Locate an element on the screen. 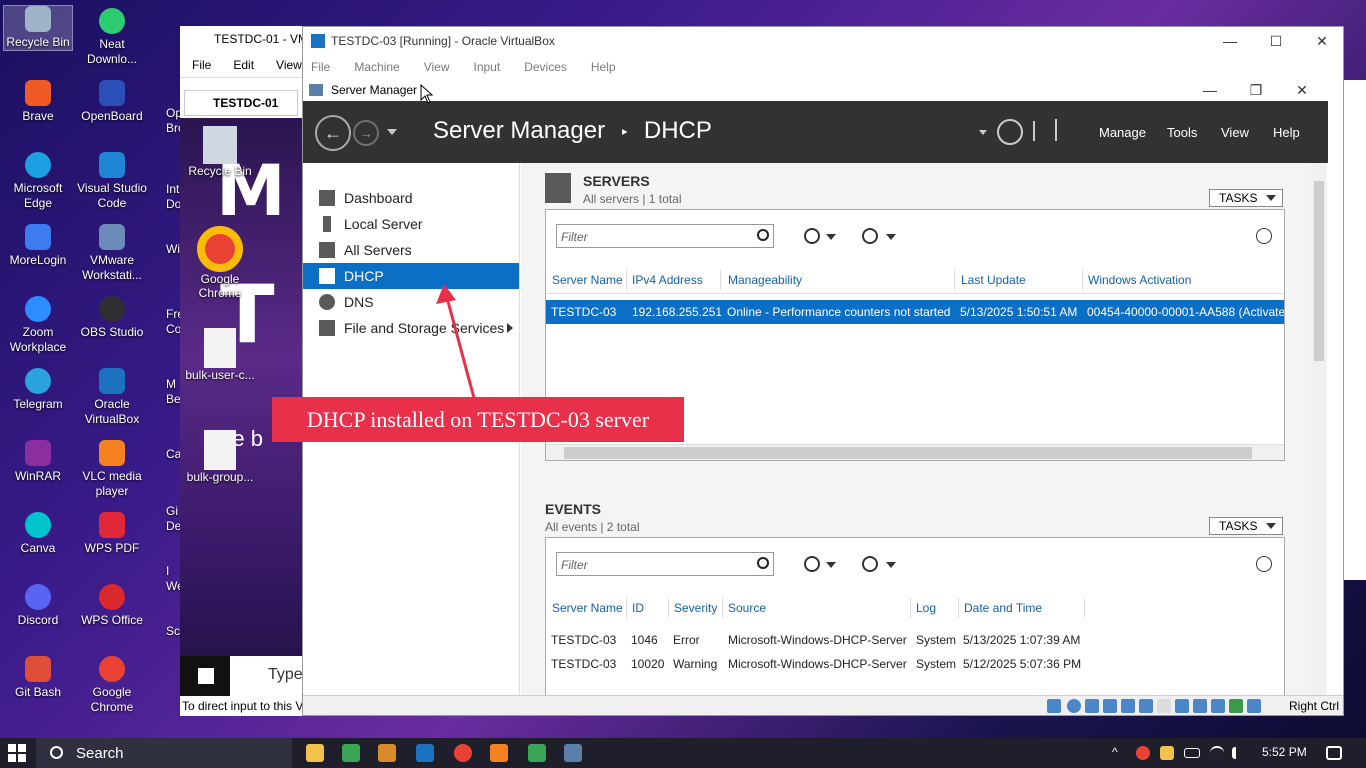 Image resolution: width=1366 pixels, height=768 pixels. sidebar-item-all-servers: All Servers is located at coordinates (411, 250).